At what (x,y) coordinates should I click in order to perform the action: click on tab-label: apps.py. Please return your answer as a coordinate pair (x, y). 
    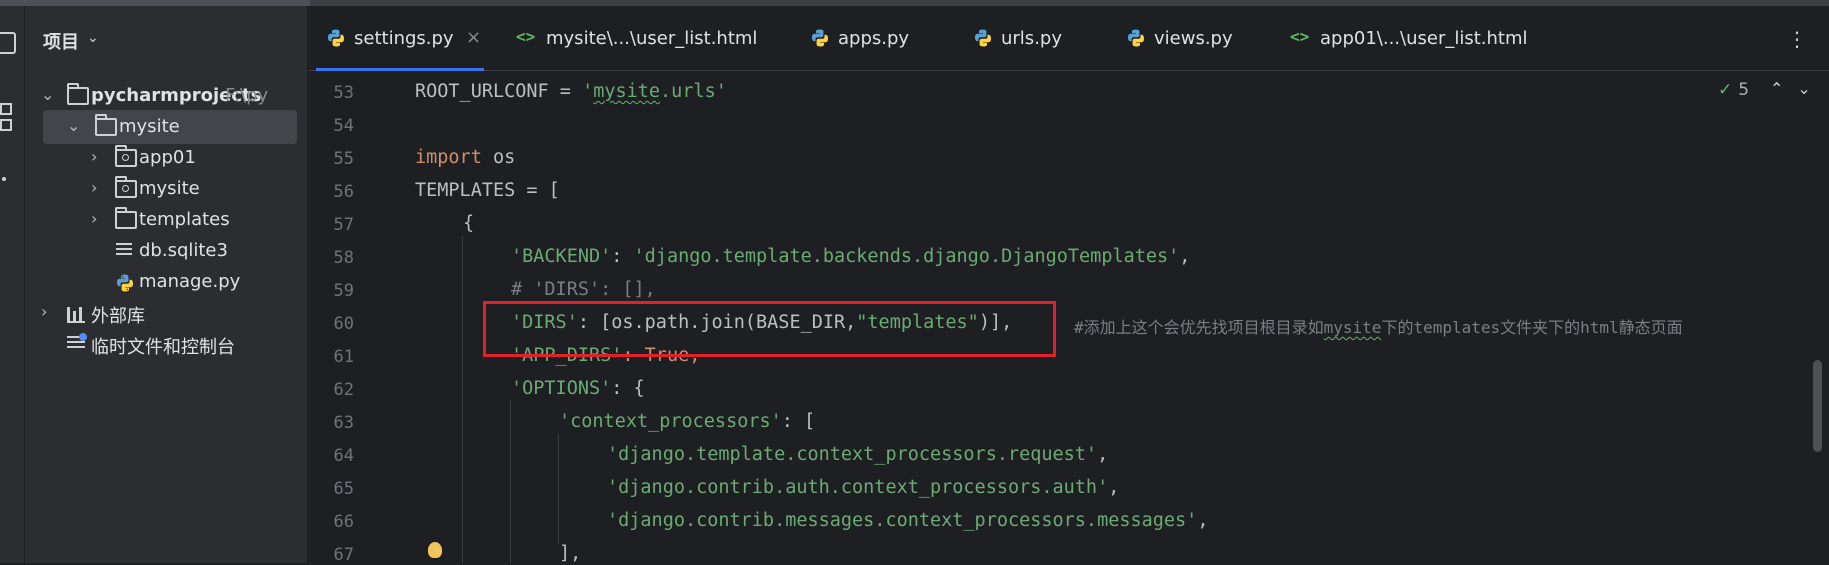
    Looking at the image, I should click on (874, 38).